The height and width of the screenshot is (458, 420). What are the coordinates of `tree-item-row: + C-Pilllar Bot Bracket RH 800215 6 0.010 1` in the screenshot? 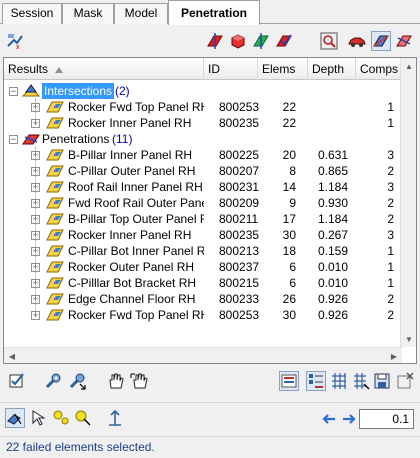 It's located at (203, 283).